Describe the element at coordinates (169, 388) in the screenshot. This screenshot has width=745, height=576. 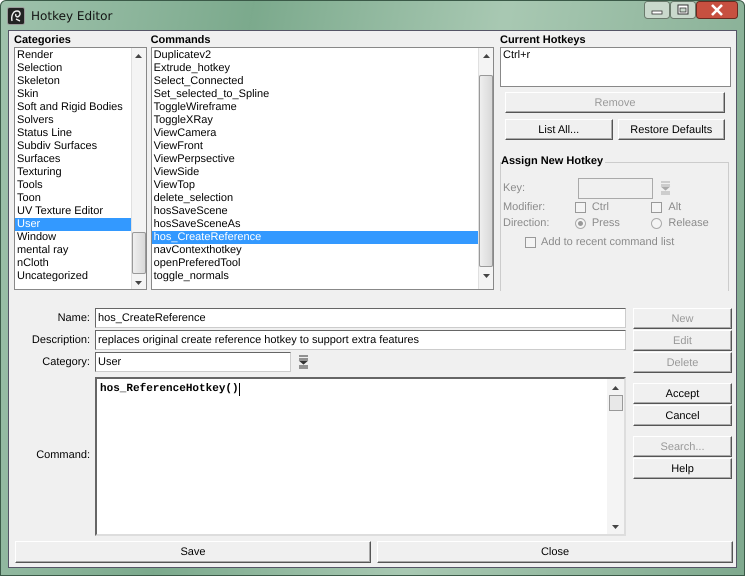
I see `command-text: hos_ReferenceHotkey()` at that location.